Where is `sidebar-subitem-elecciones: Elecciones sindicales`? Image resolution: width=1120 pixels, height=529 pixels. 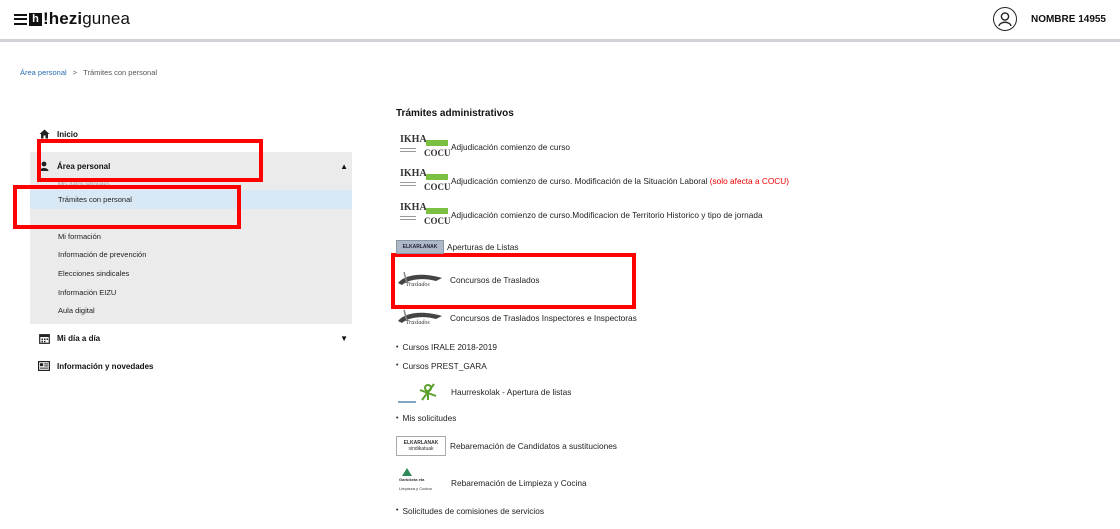
sidebar-subitem-elecciones: Elecciones sindicales is located at coordinates (191, 273).